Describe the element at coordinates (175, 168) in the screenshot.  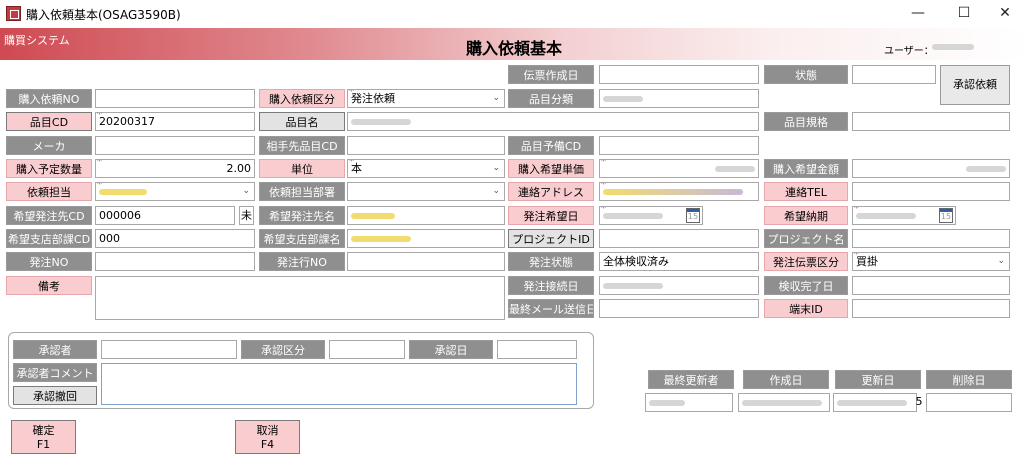
I see `planned-qty-field: * 2.00` at that location.